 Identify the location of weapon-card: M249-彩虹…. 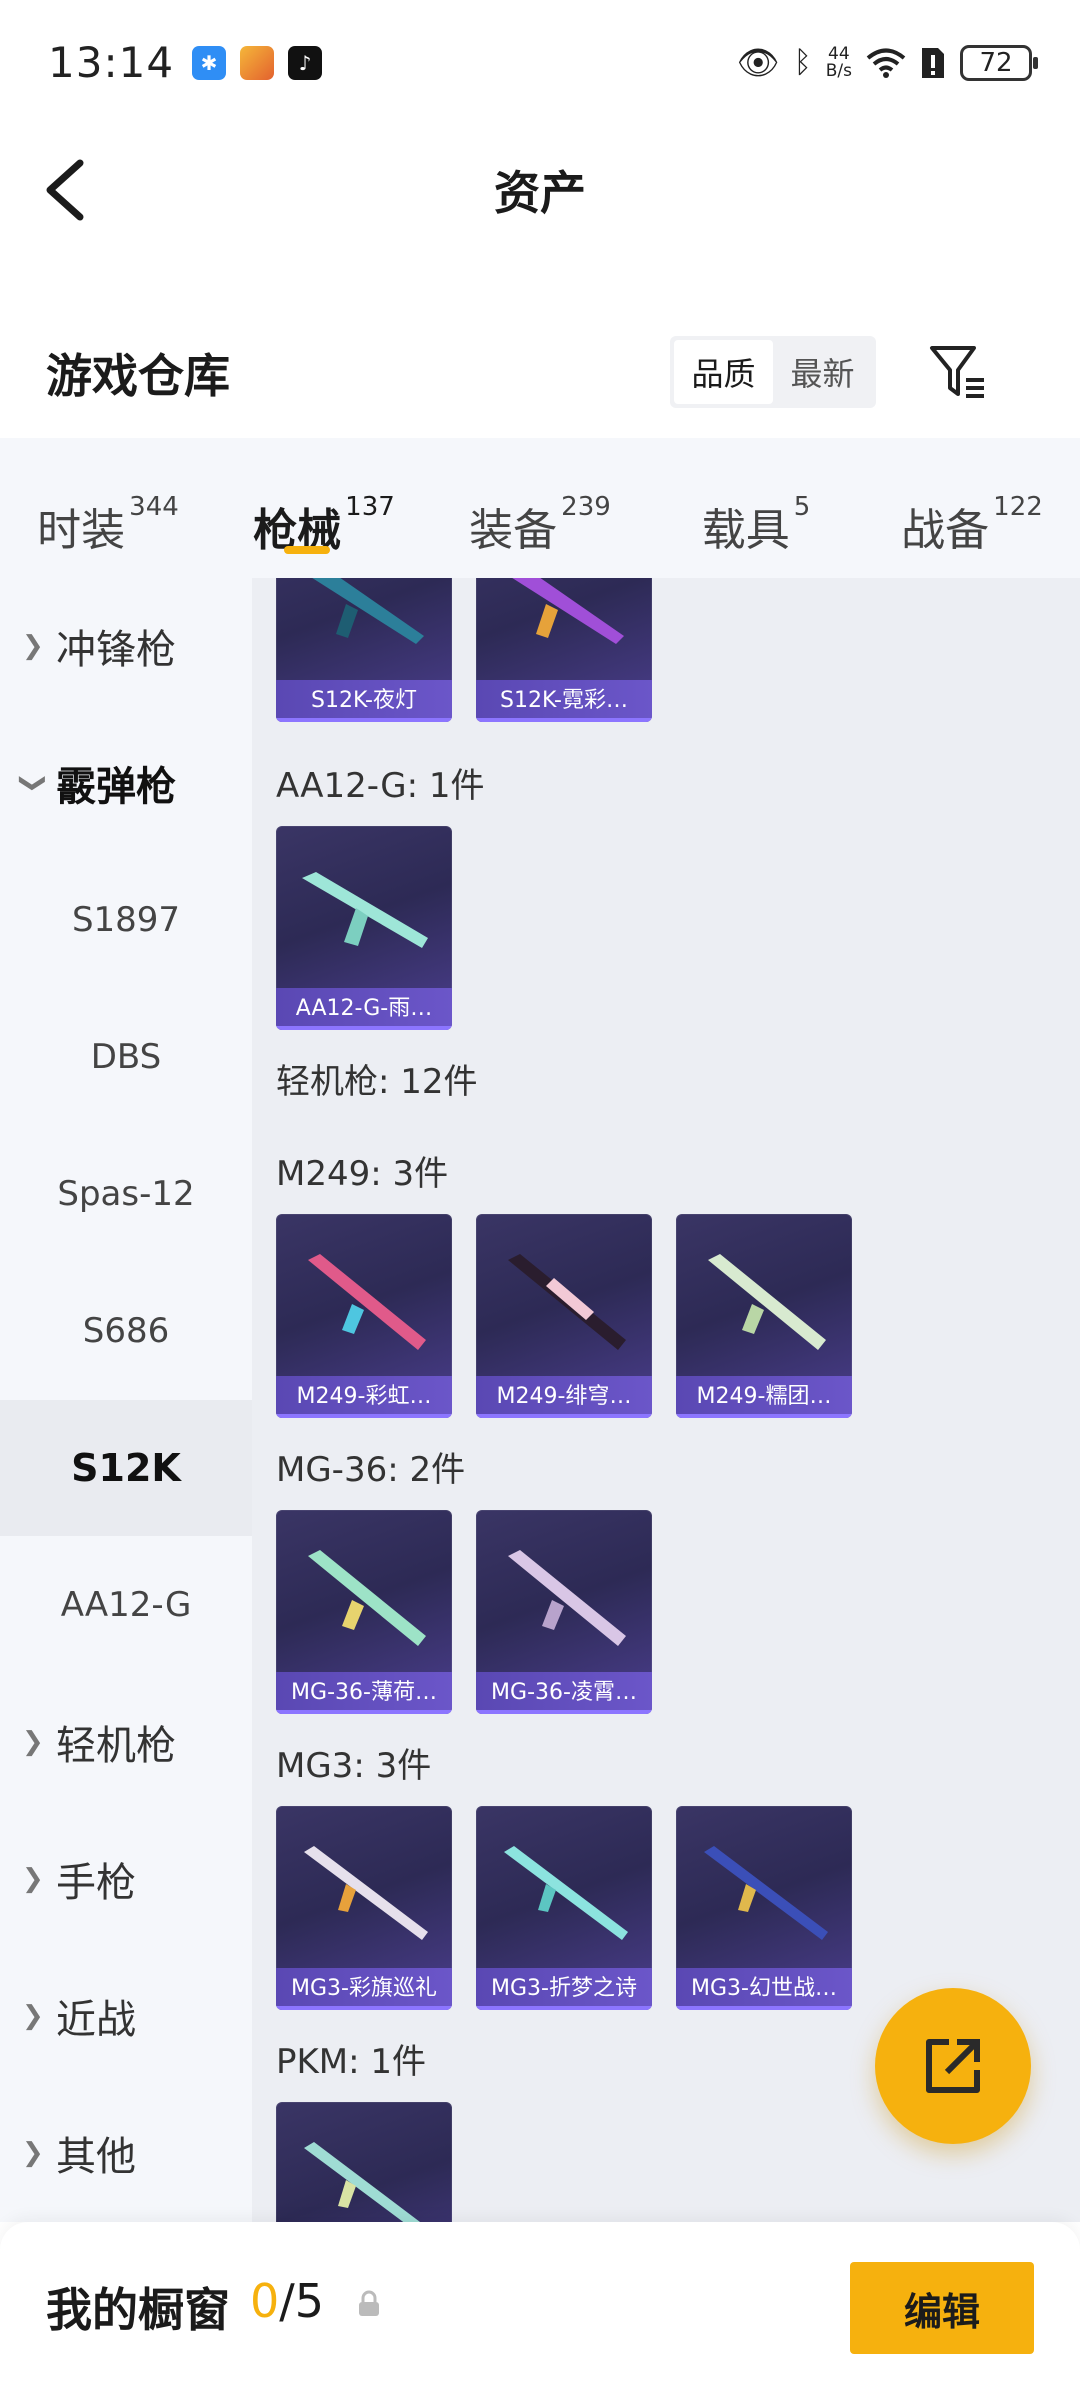
(364, 1316).